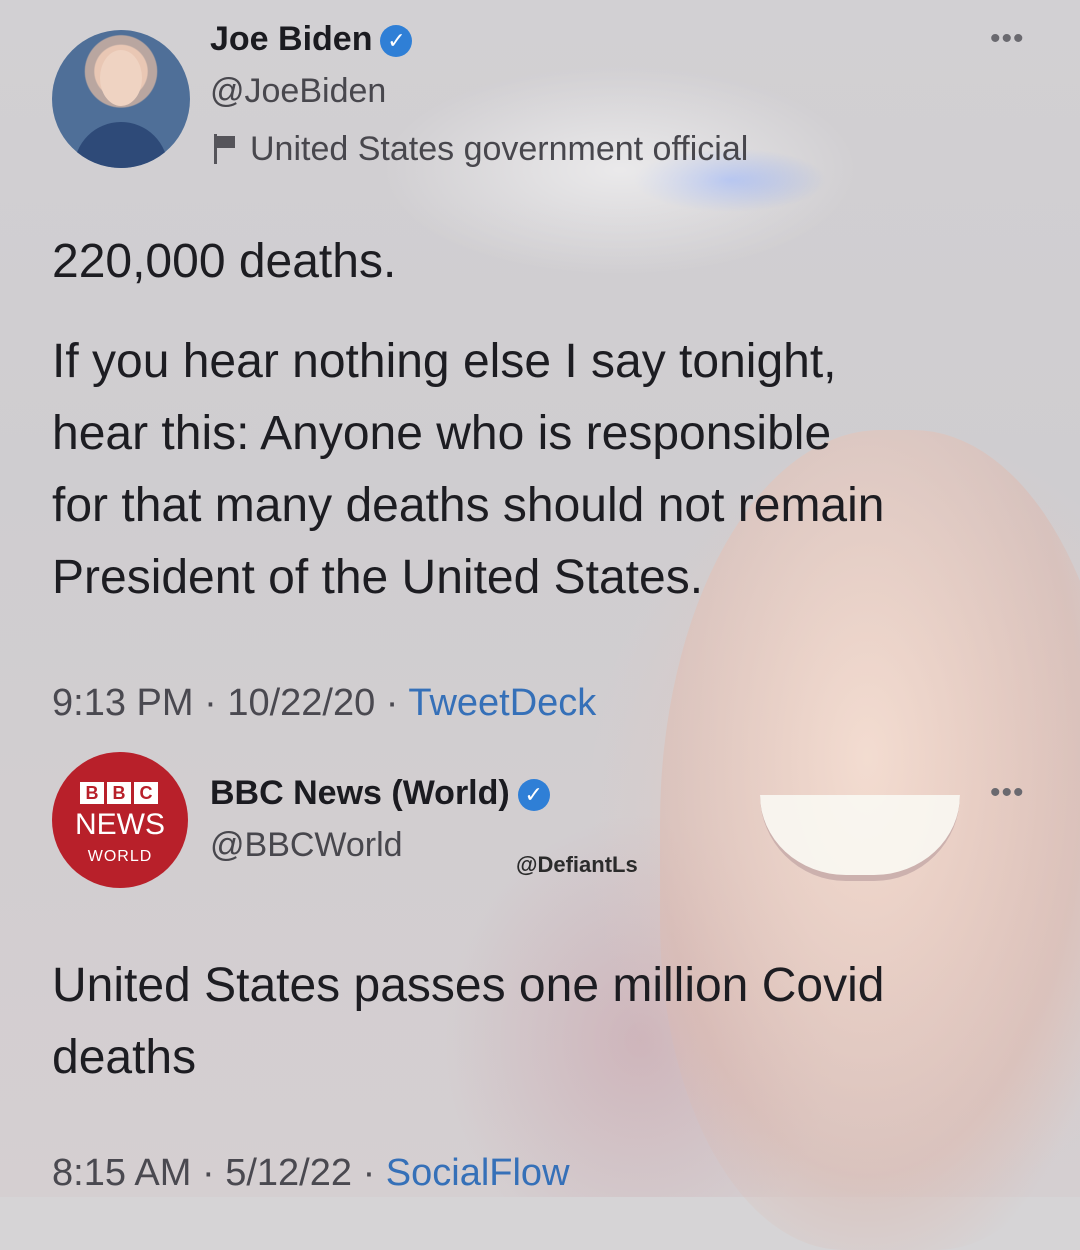 Image resolution: width=1080 pixels, height=1250 pixels. Describe the element at coordinates (502, 703) in the screenshot. I see `tweet1-source: TweetDeck` at that location.